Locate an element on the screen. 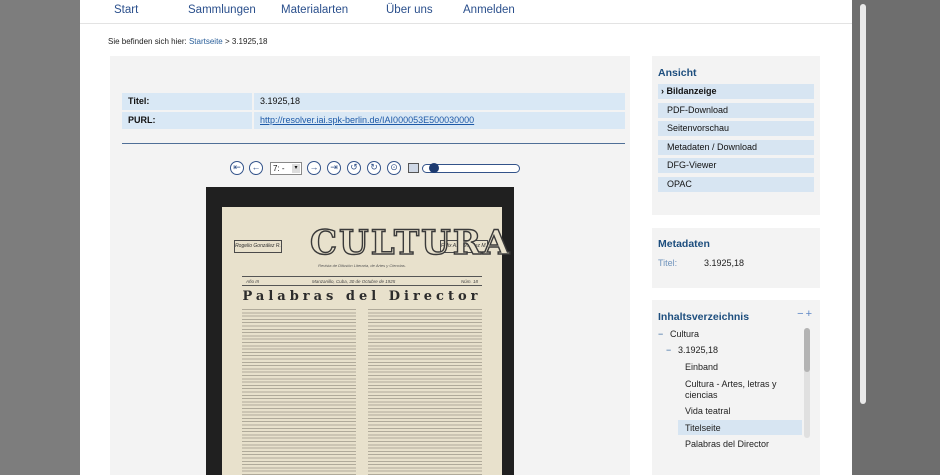 The width and height of the screenshot is (940, 475). last-page-icon: ⇥ is located at coordinates (334, 168).